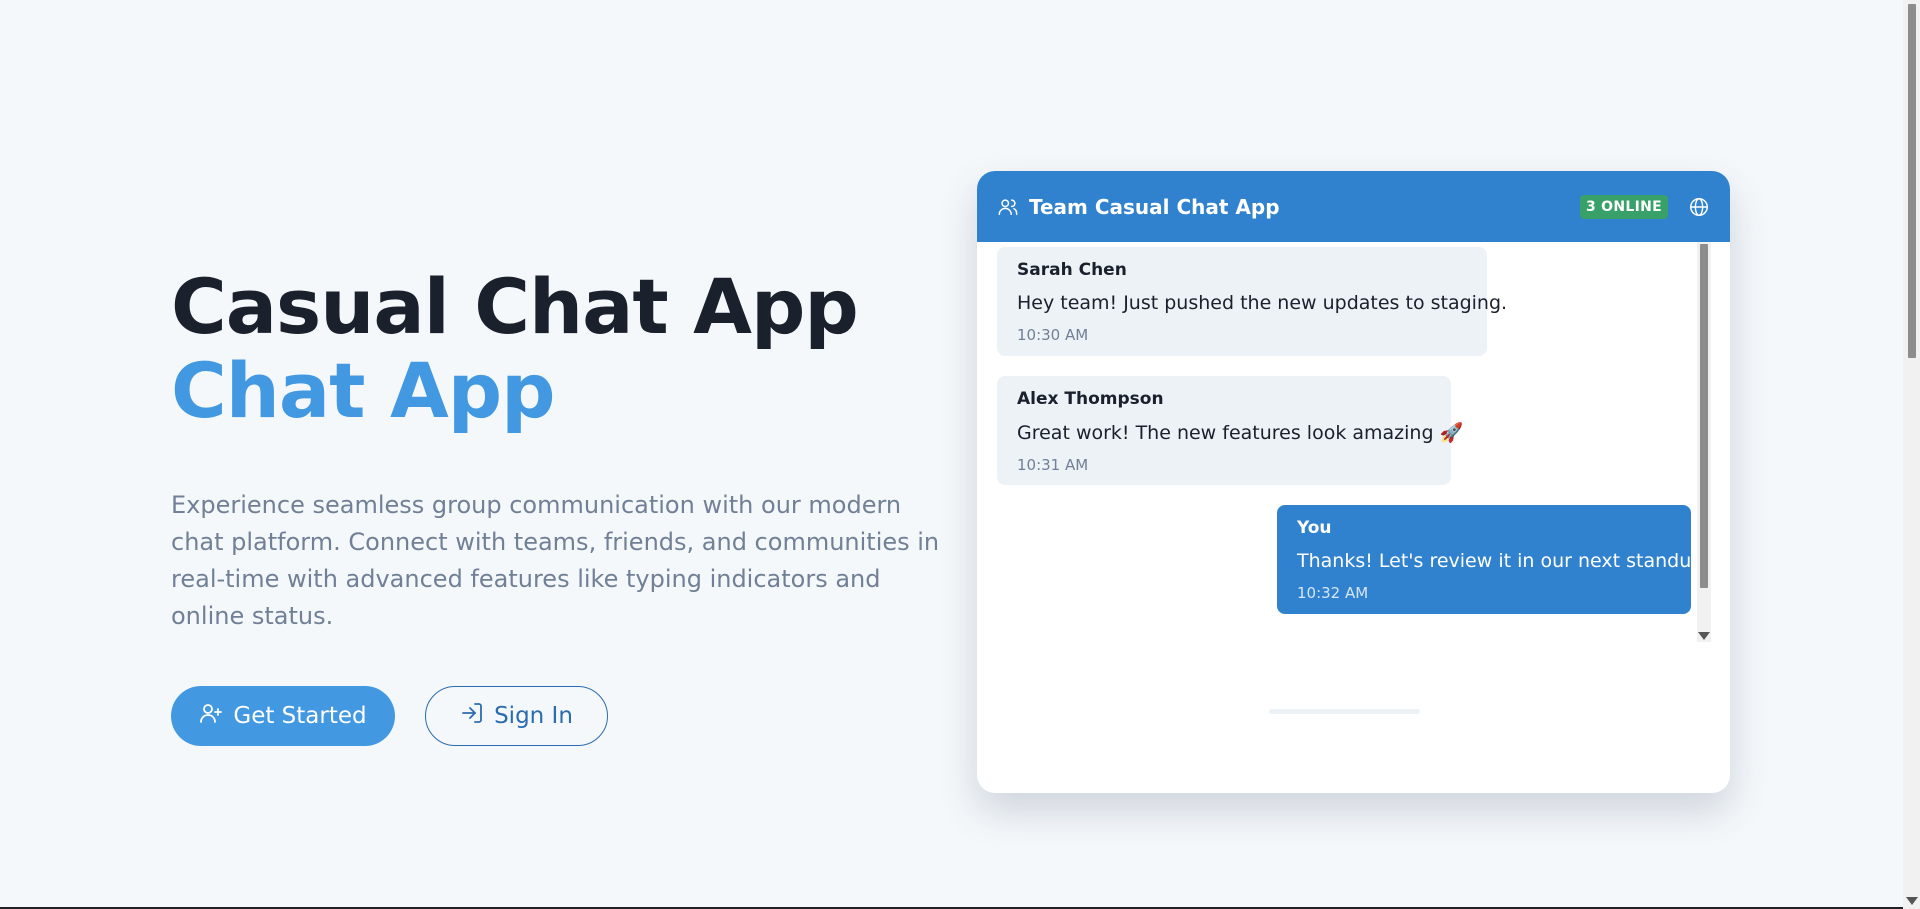 The width and height of the screenshot is (1920, 909). What do you see at coordinates (1053, 465) in the screenshot?
I see `message-time: 10:31 AM` at bounding box center [1053, 465].